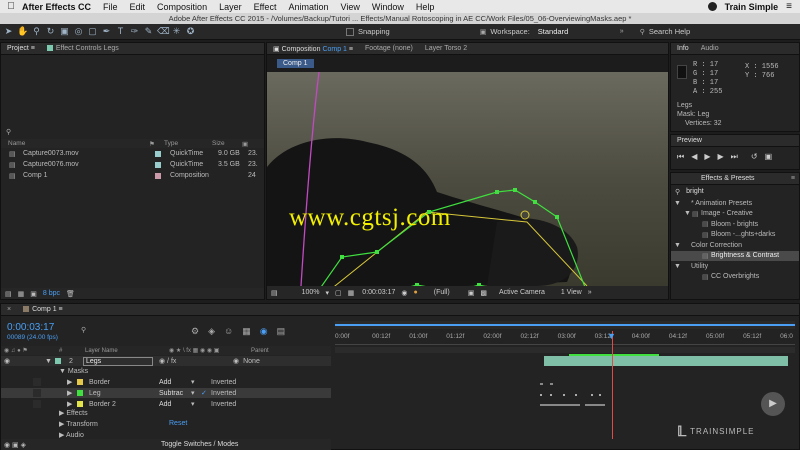 The height and width of the screenshot is (450, 800). I want to click on effects-search-input: bright, so click(695, 191).